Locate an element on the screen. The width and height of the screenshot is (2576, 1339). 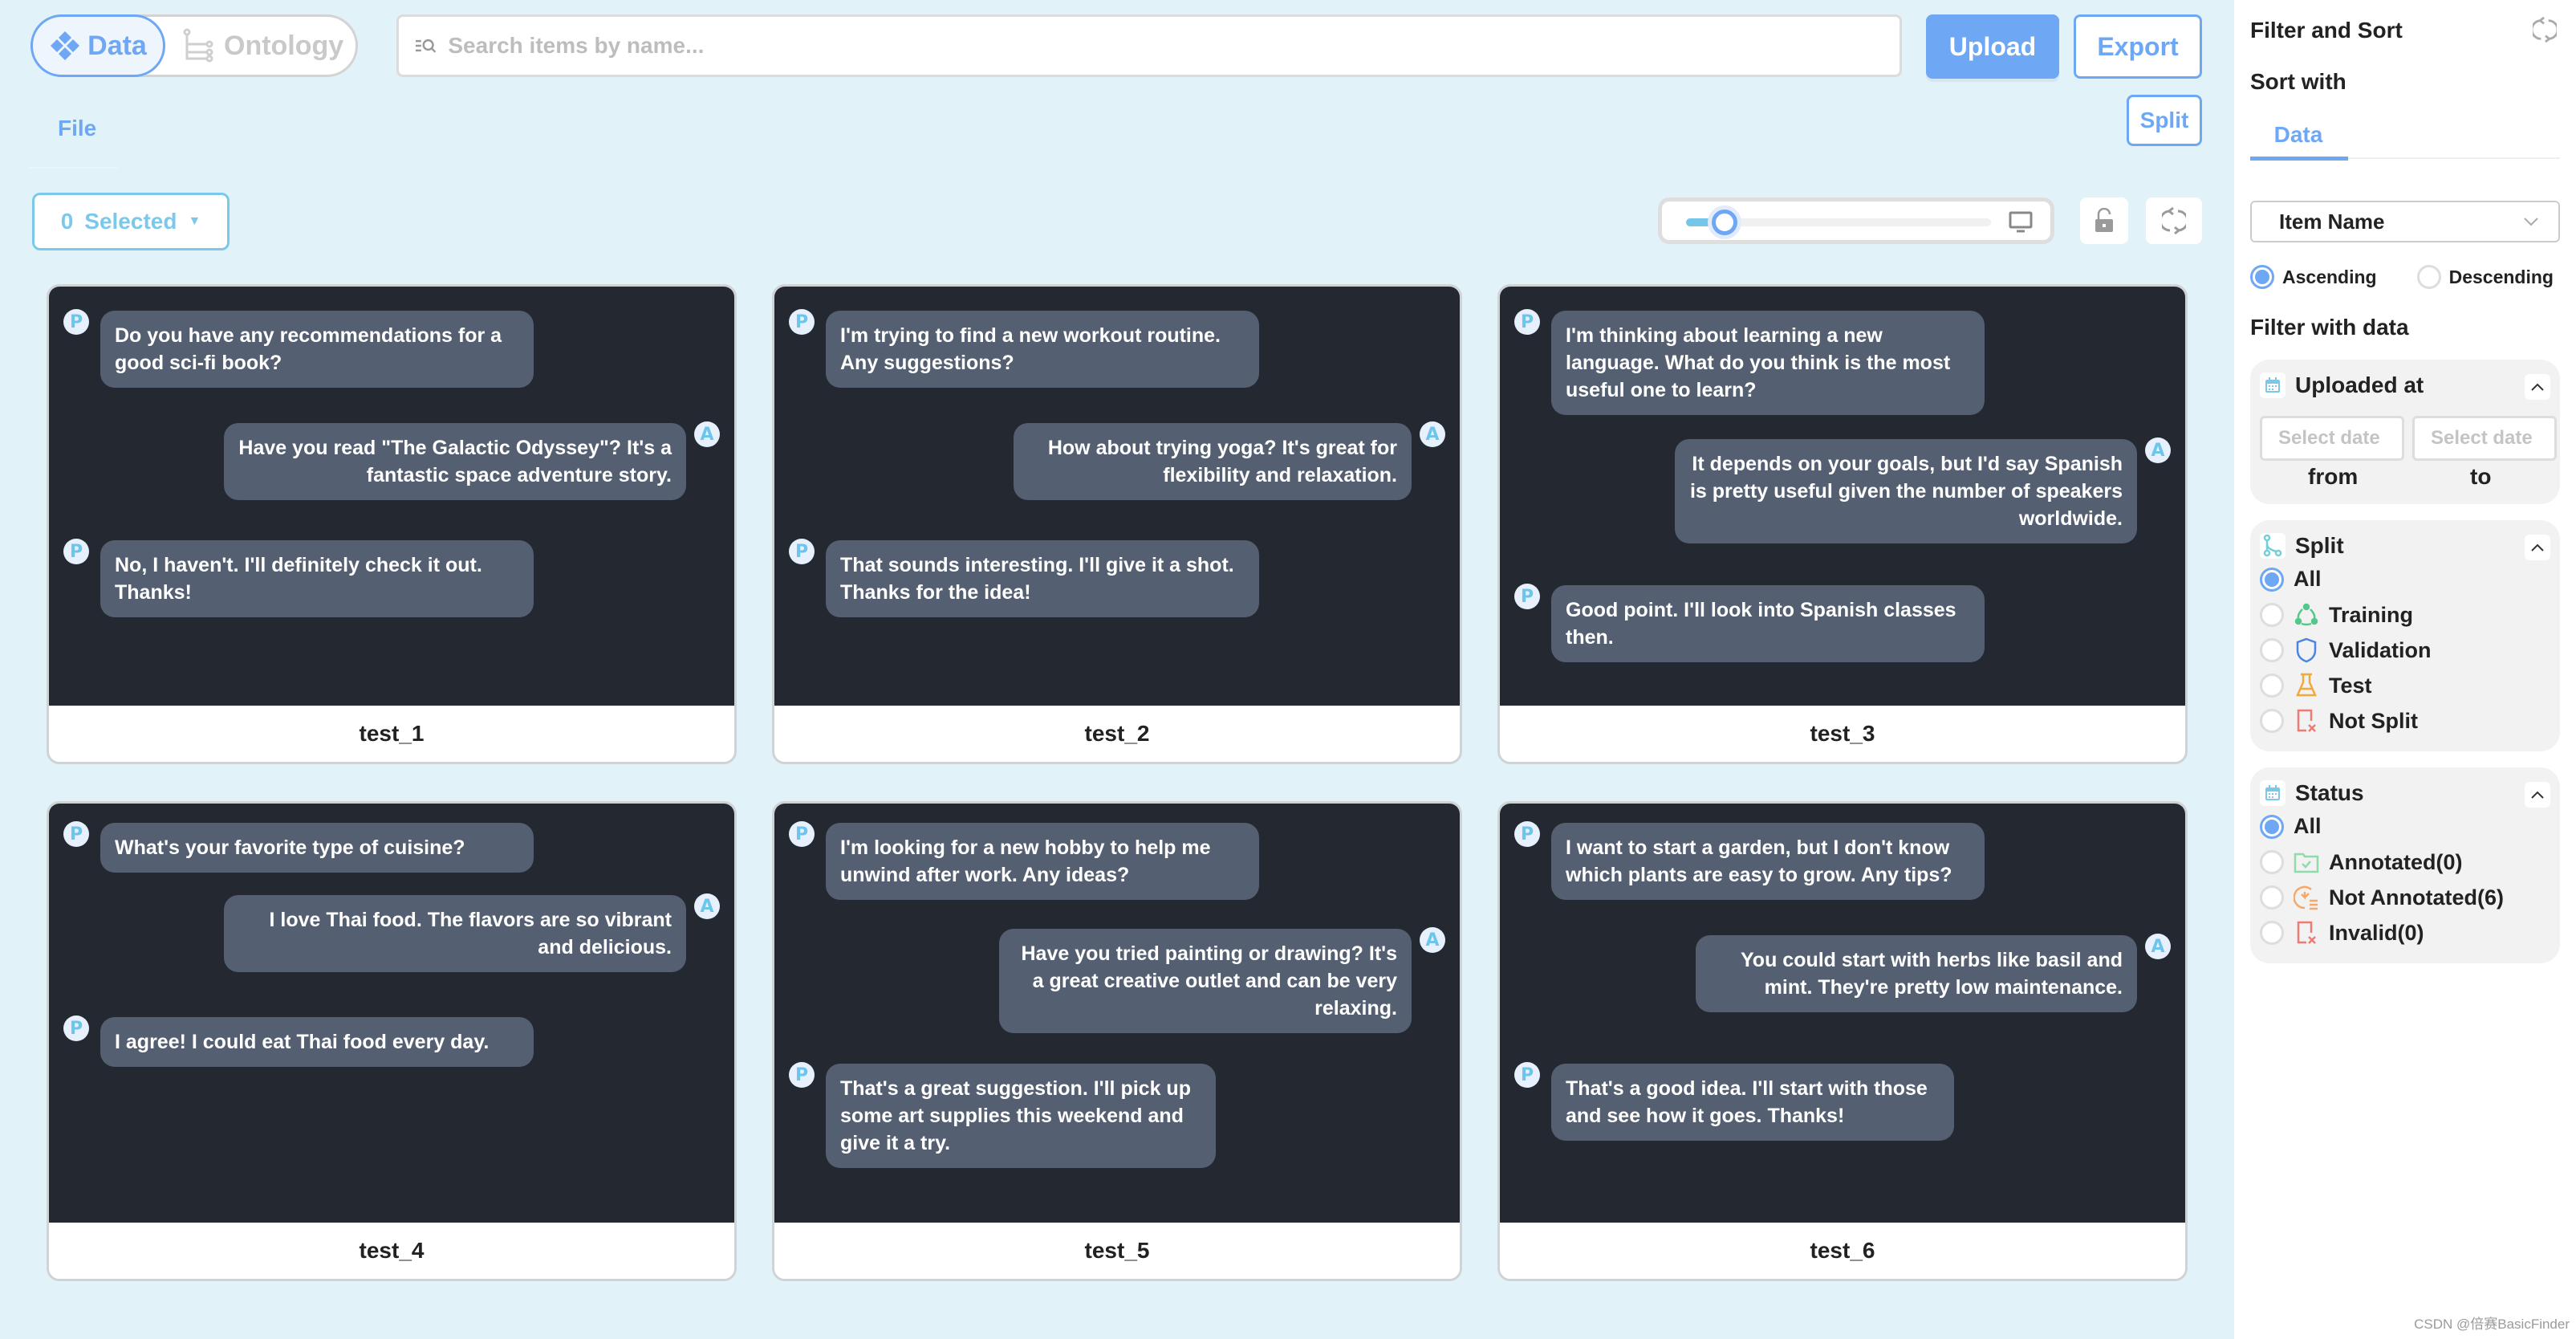
status-not-annotated-radio is located at coordinates (2272, 897).